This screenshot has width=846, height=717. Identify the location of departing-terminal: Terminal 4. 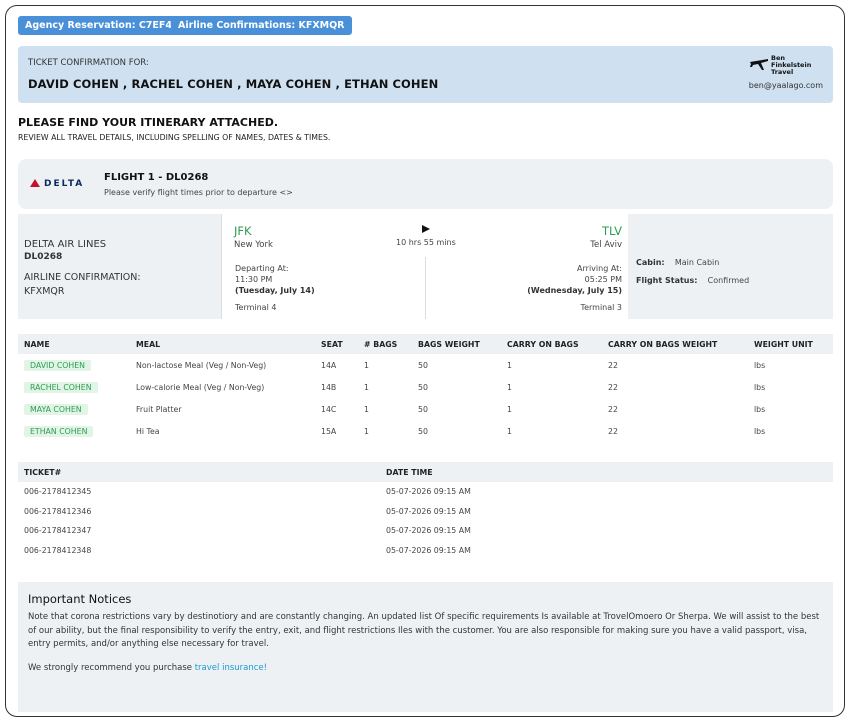
(256, 307).